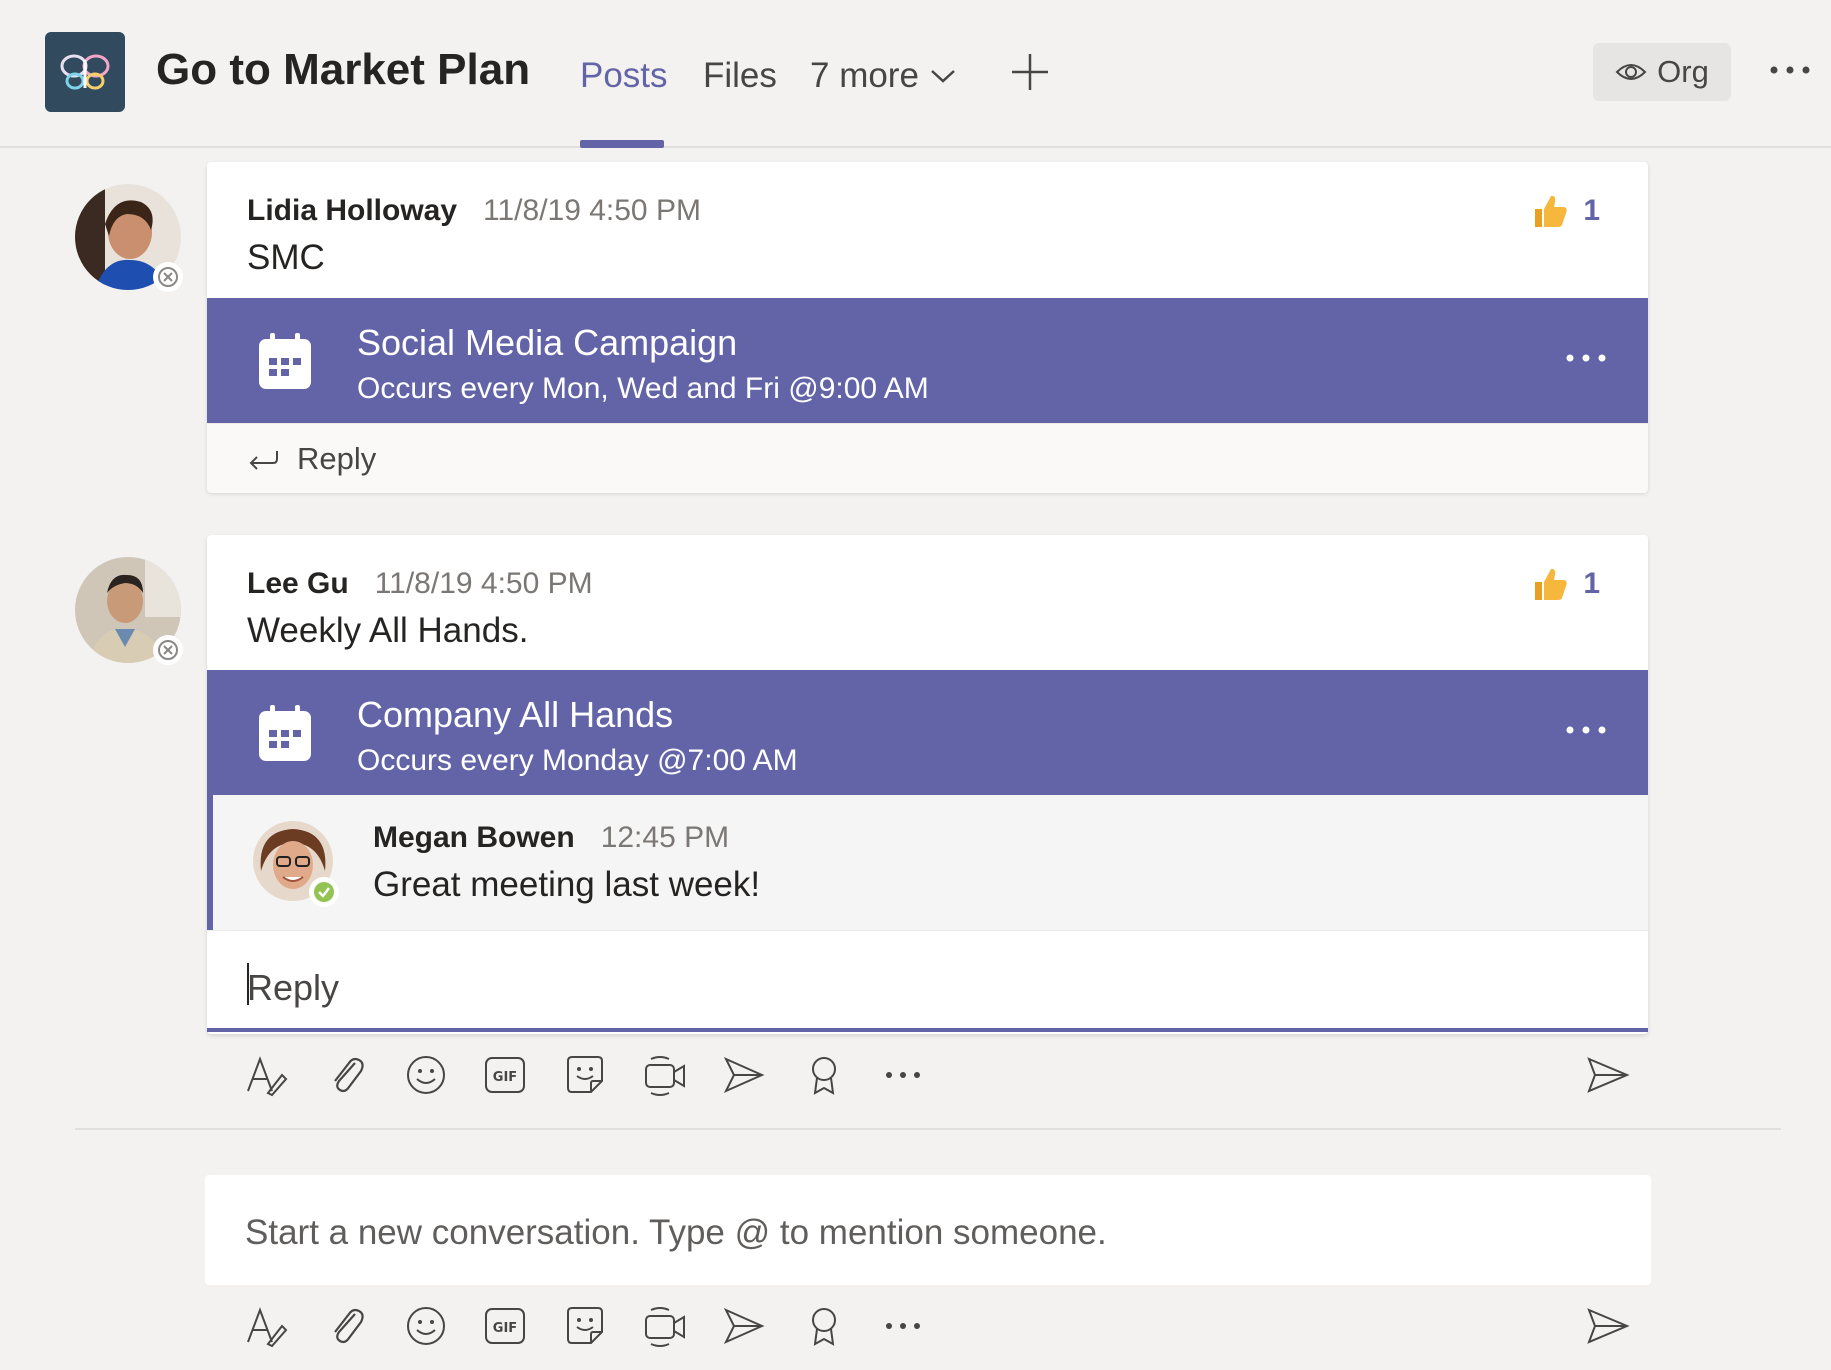  What do you see at coordinates (1631, 72) in the screenshot?
I see `eye-icon` at bounding box center [1631, 72].